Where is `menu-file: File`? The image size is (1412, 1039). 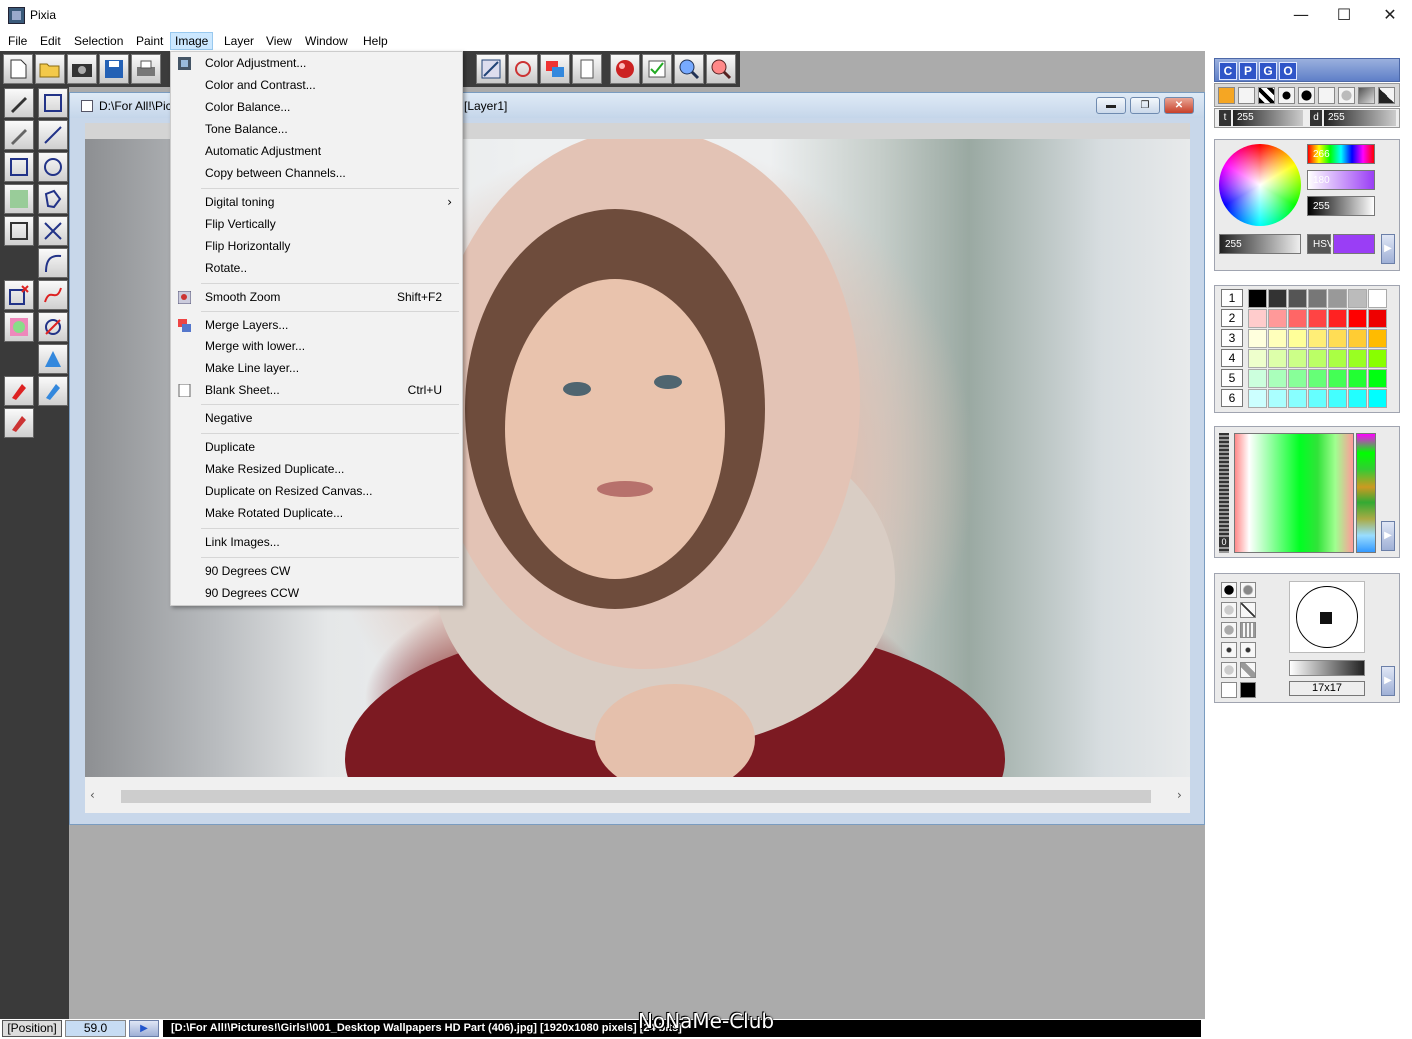
menu-file: File is located at coordinates (17, 41).